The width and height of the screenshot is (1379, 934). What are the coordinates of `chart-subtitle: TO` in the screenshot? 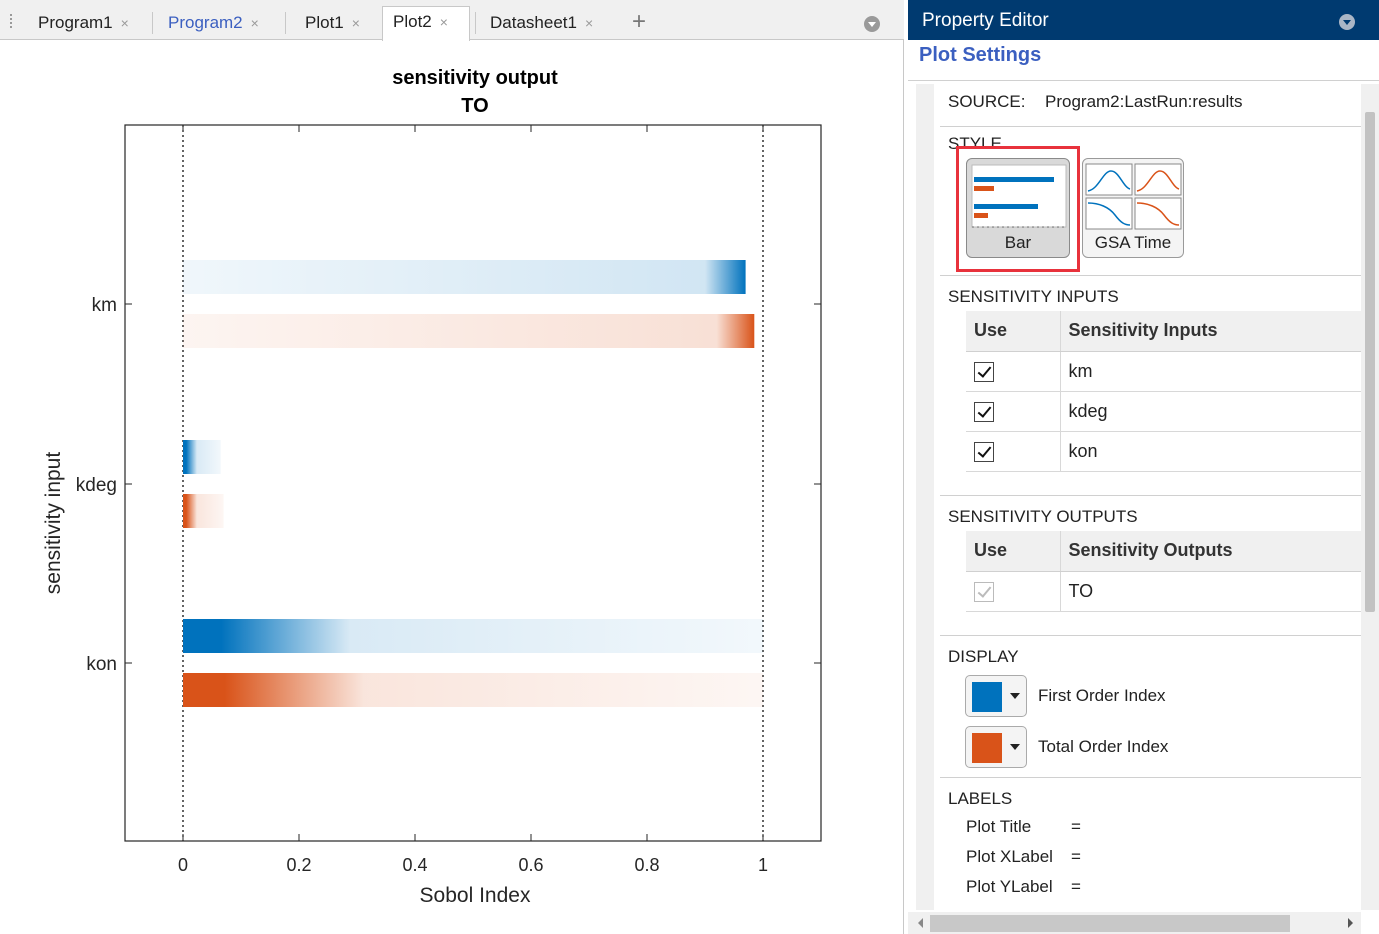 It's located at (474, 106).